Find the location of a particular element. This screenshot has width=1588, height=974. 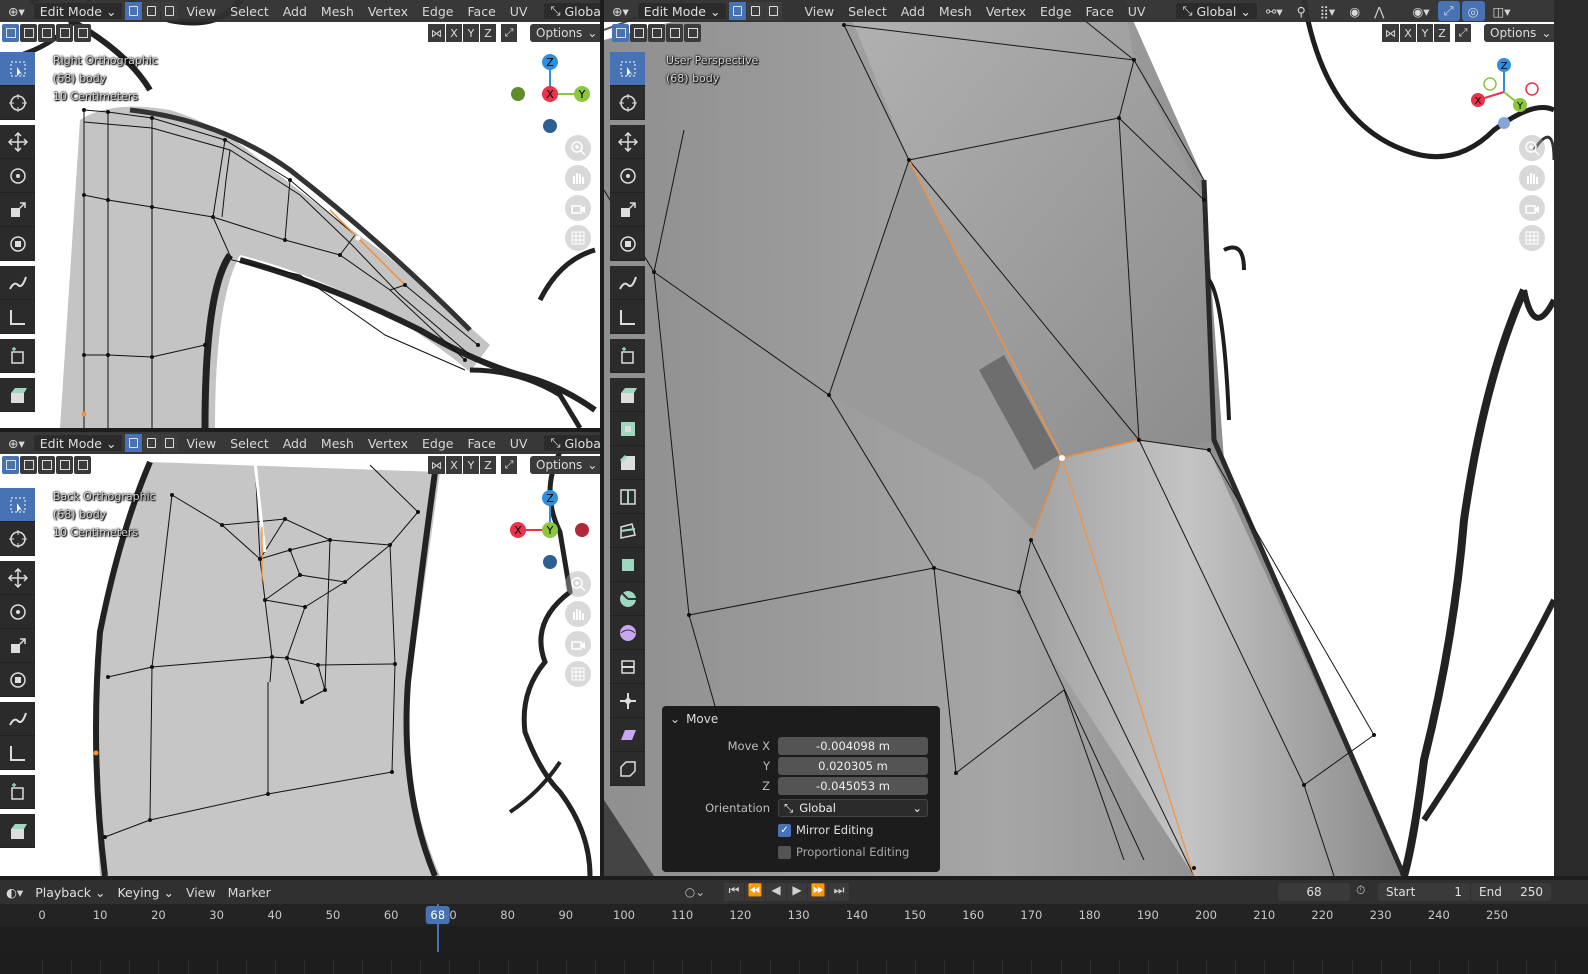

end-frame-field: End 250 is located at coordinates (1511, 892).